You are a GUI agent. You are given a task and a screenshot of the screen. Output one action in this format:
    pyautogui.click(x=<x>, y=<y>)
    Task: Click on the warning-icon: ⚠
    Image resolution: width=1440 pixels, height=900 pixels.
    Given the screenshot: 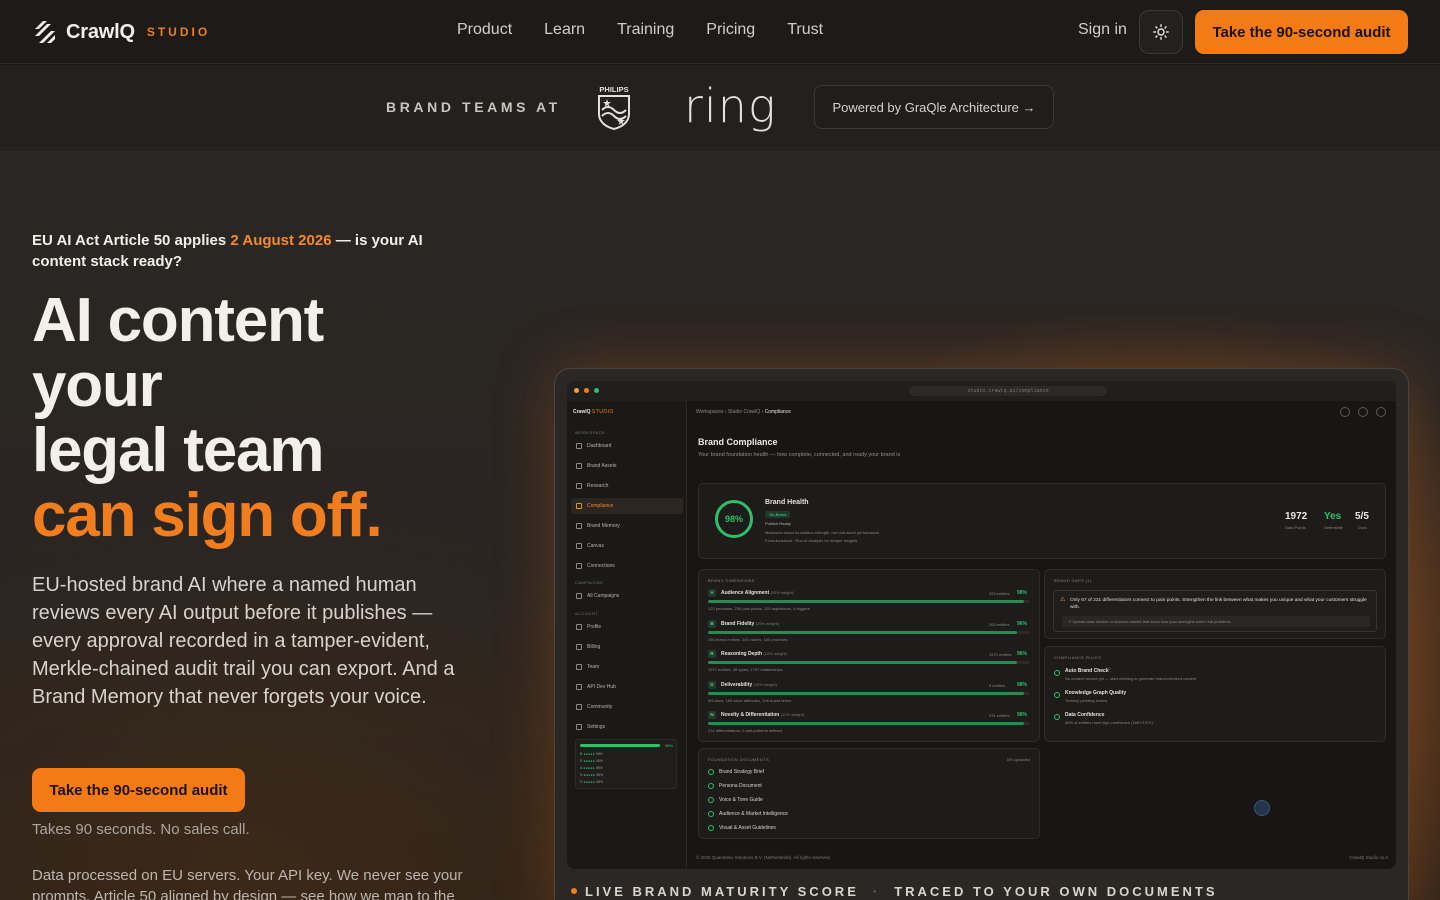 What is the action you would take?
    pyautogui.click(x=1063, y=600)
    